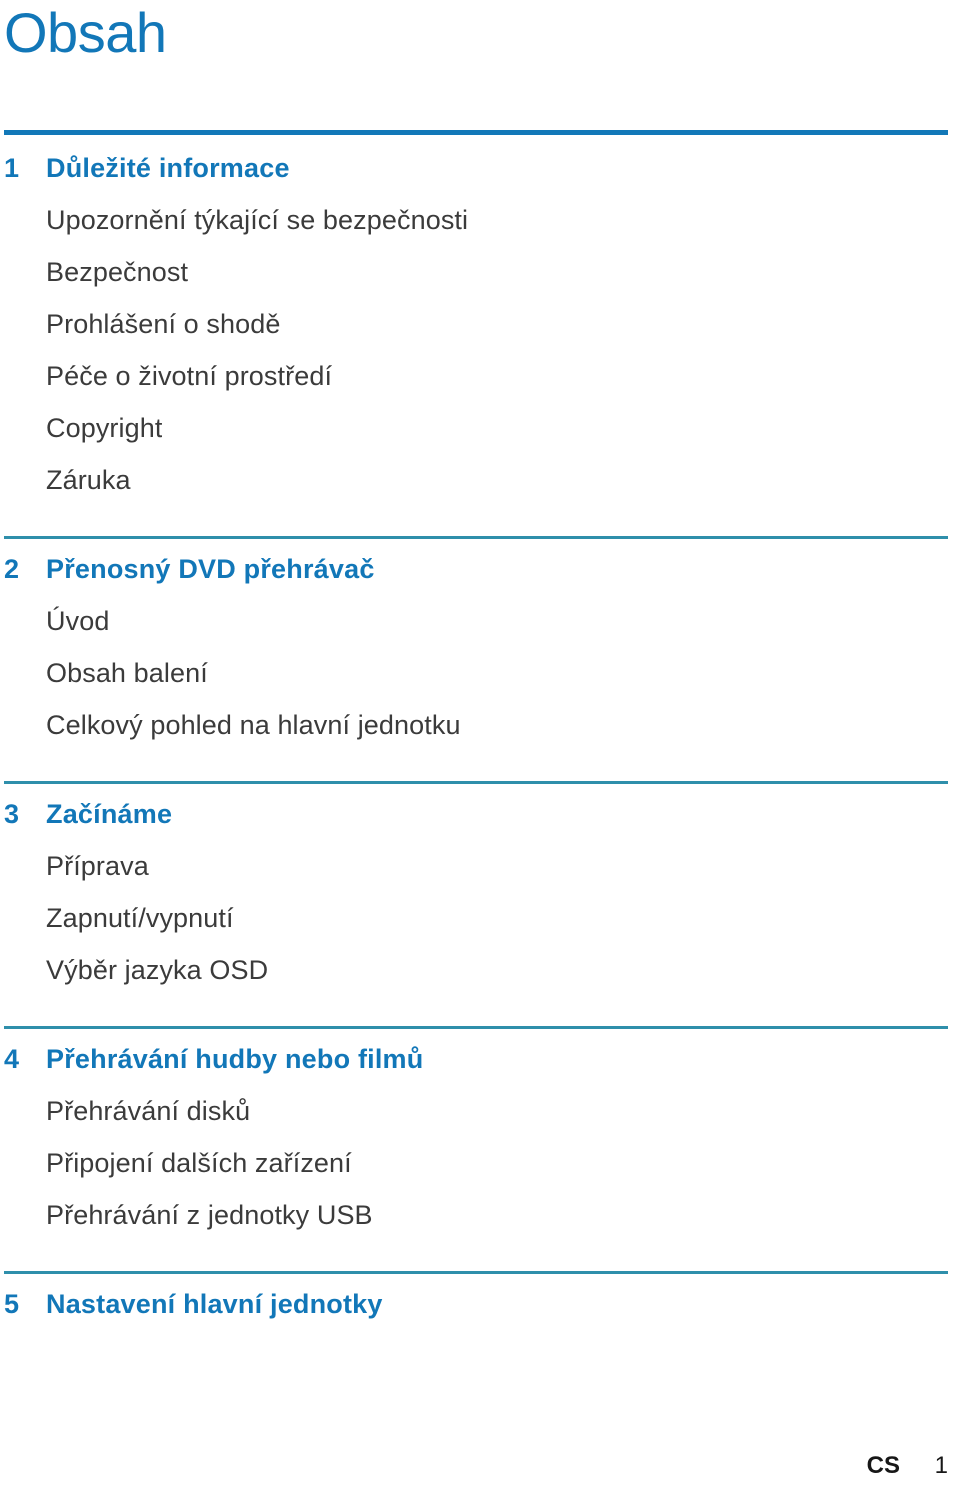 The image size is (960, 1498). I want to click on entry-title: Přehrávání z jednotky USB, so click(209, 1215).